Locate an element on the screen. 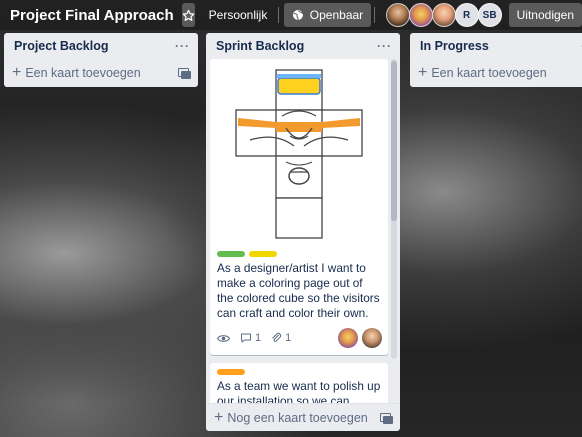  paperclip-icon is located at coordinates (277, 337).